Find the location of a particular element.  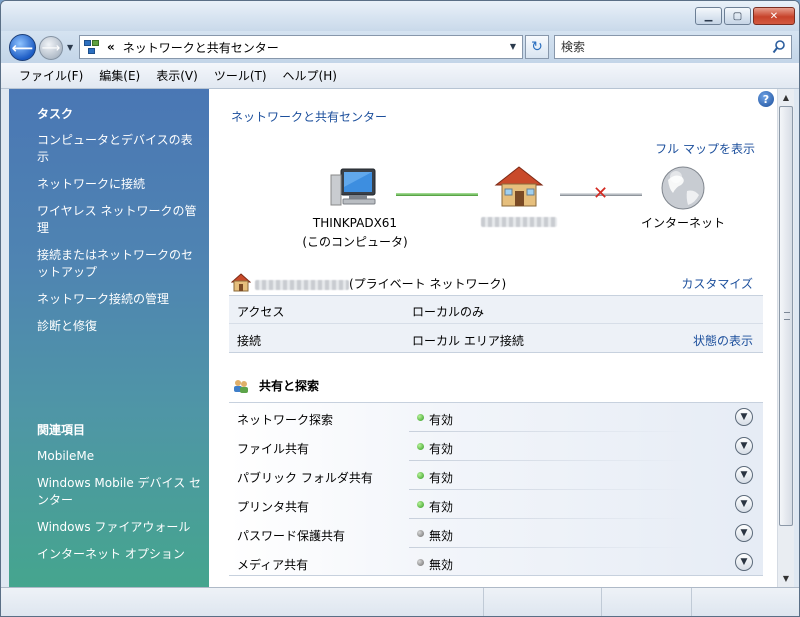

computer-name: THINKPADX61 is located at coordinates (355, 223).